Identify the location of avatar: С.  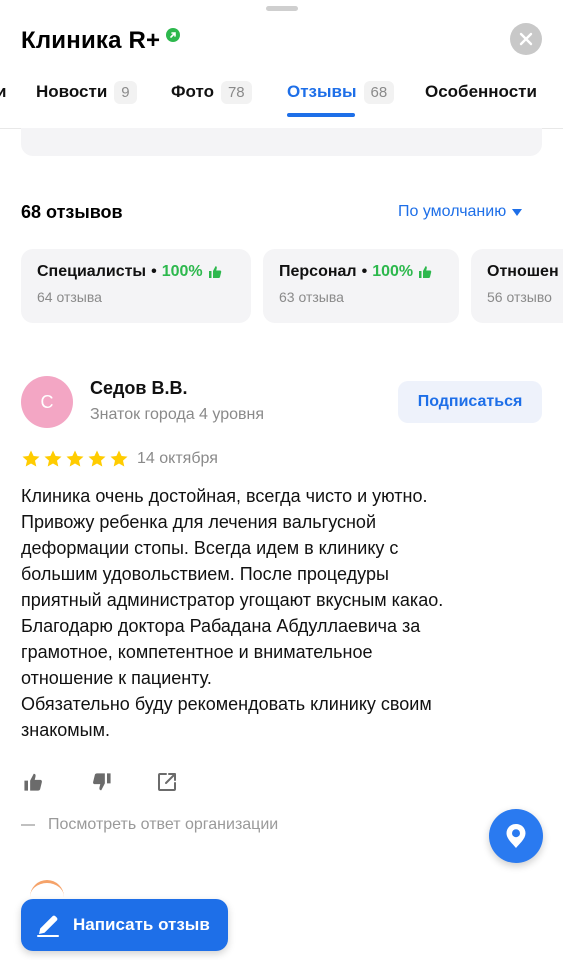
(47, 402).